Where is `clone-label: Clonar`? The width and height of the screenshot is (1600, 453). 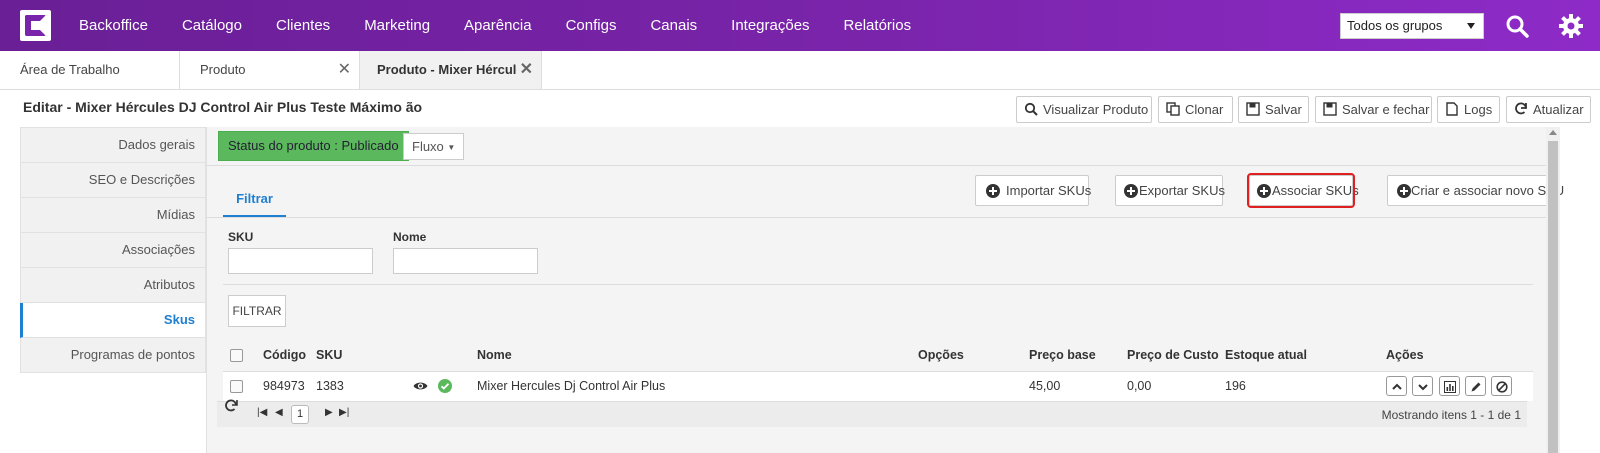 clone-label: Clonar is located at coordinates (1204, 109).